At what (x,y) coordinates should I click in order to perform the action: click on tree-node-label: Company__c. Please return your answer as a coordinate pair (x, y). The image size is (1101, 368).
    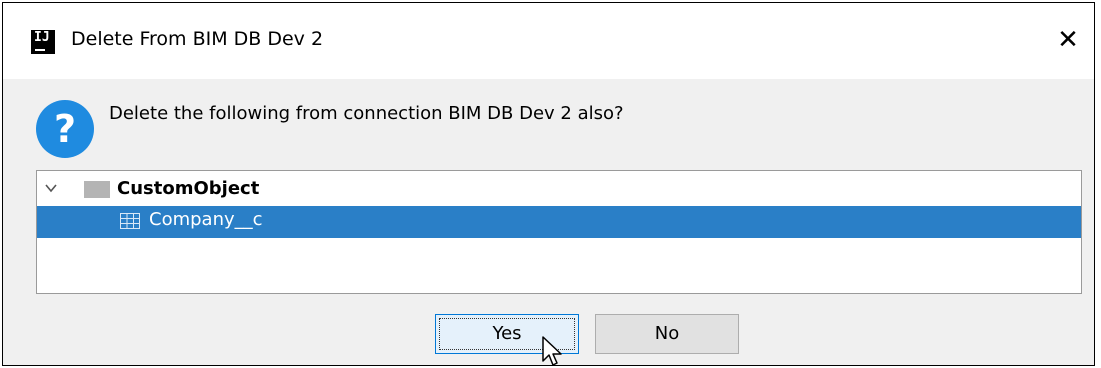
    Looking at the image, I should click on (206, 219).